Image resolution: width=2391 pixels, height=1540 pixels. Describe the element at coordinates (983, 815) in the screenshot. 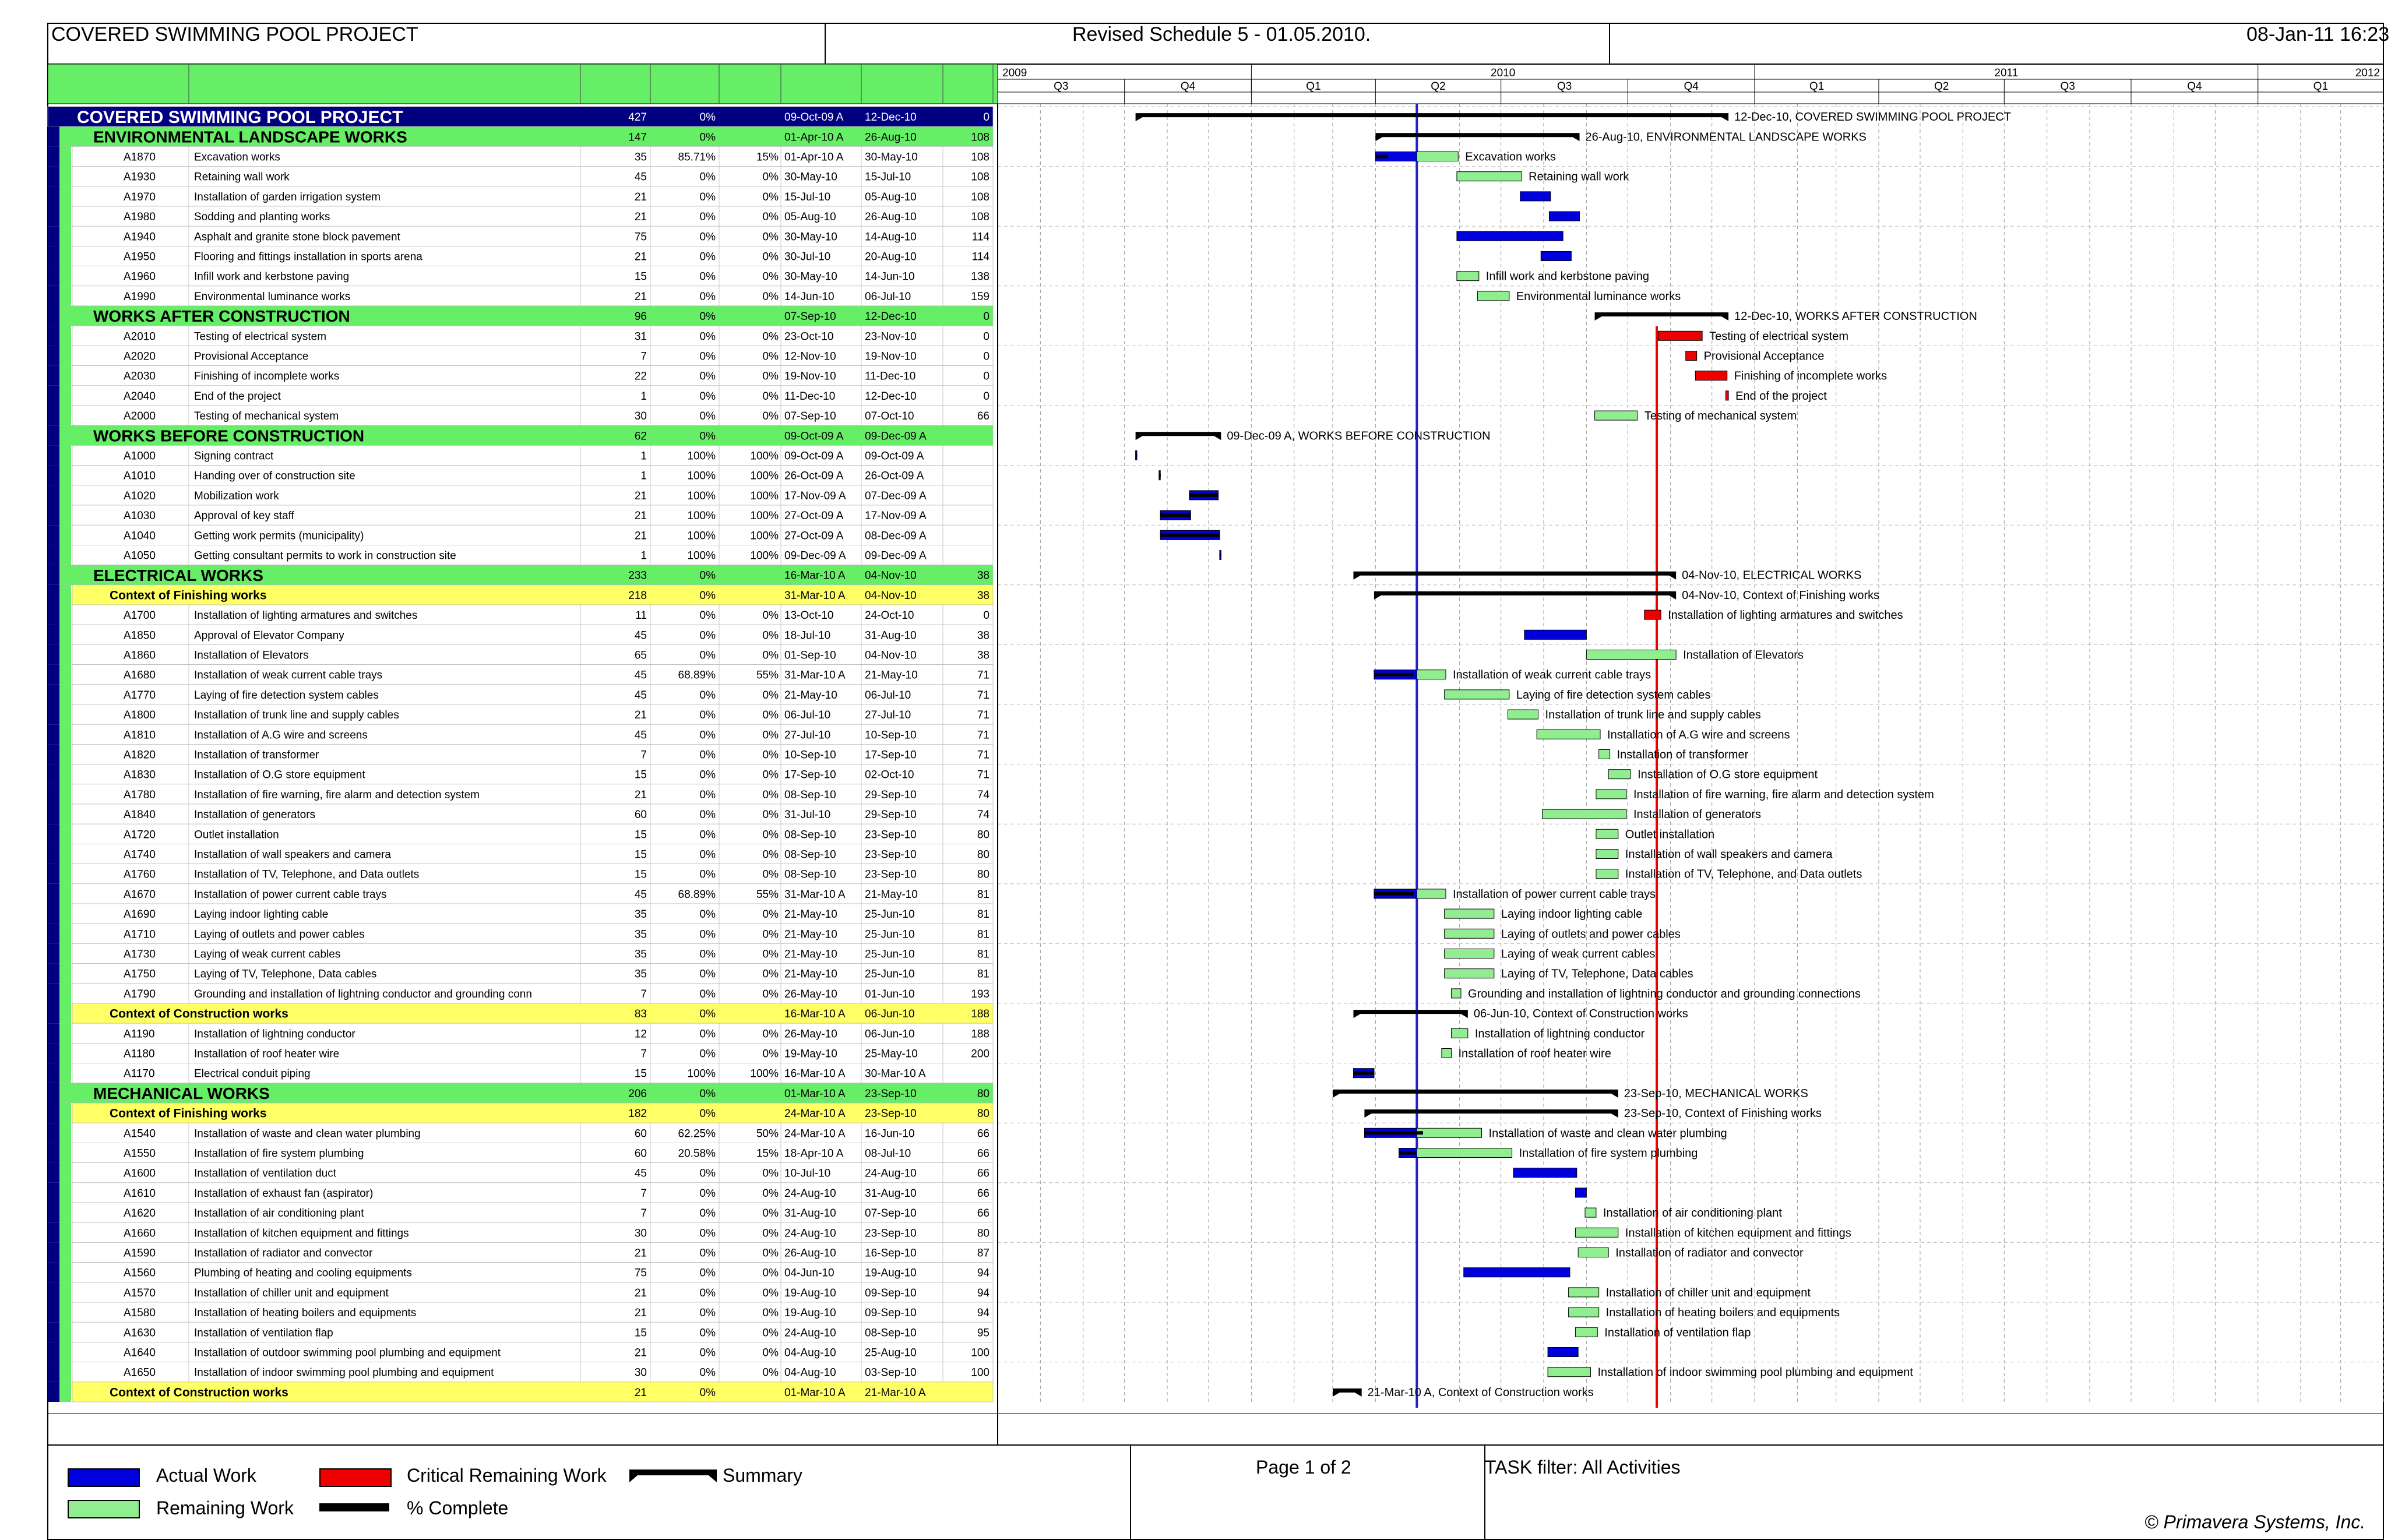

I see `total-float: 74` at that location.